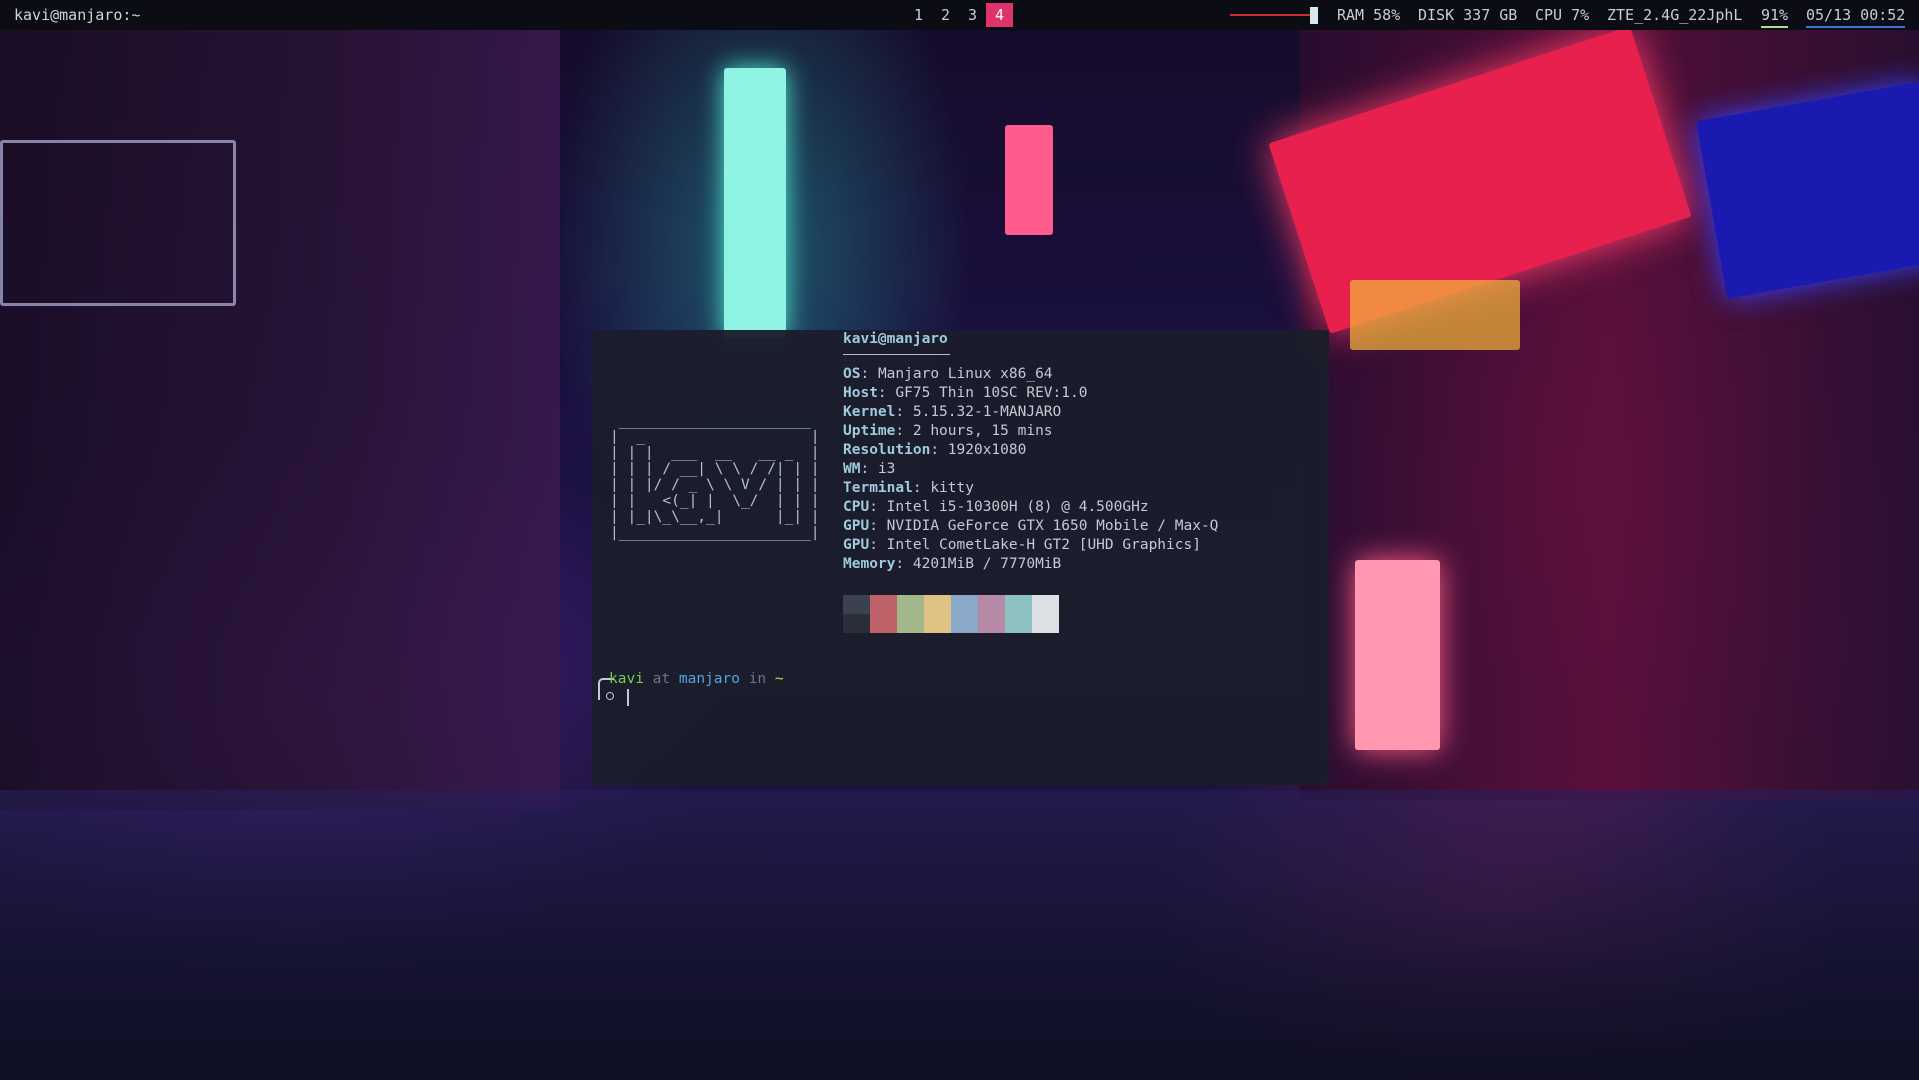  Describe the element at coordinates (1314, 15) in the screenshot. I see `volume-slider-handle` at that location.